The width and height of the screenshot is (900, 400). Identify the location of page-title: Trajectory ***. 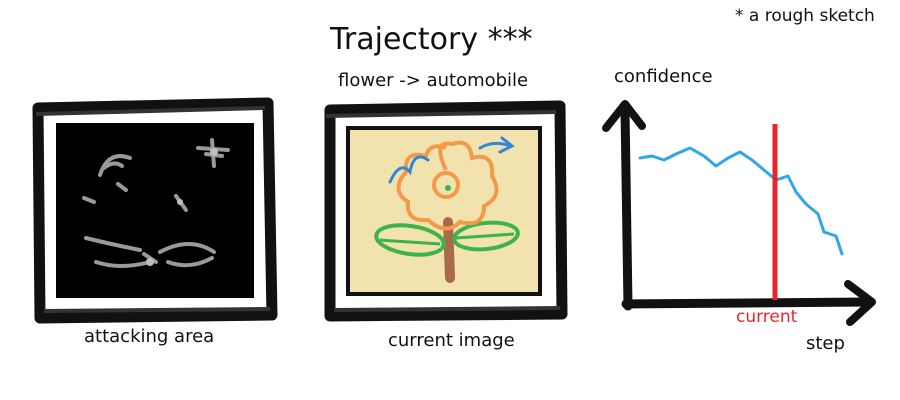
(431, 39).